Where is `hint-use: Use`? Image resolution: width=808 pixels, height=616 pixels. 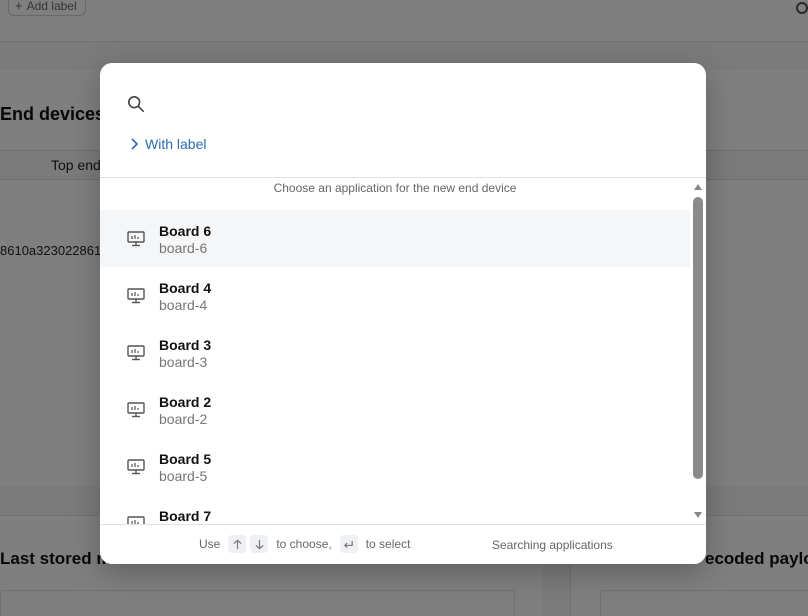 hint-use: Use is located at coordinates (210, 544).